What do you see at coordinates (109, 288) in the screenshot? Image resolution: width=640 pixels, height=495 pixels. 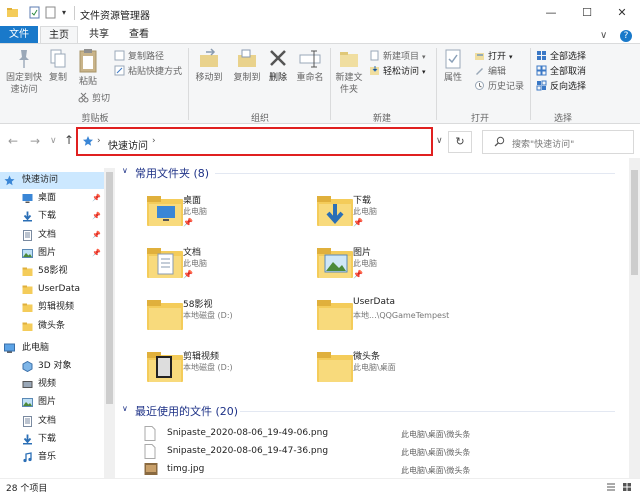 I see `sidebar-scroll-thumb` at bounding box center [109, 288].